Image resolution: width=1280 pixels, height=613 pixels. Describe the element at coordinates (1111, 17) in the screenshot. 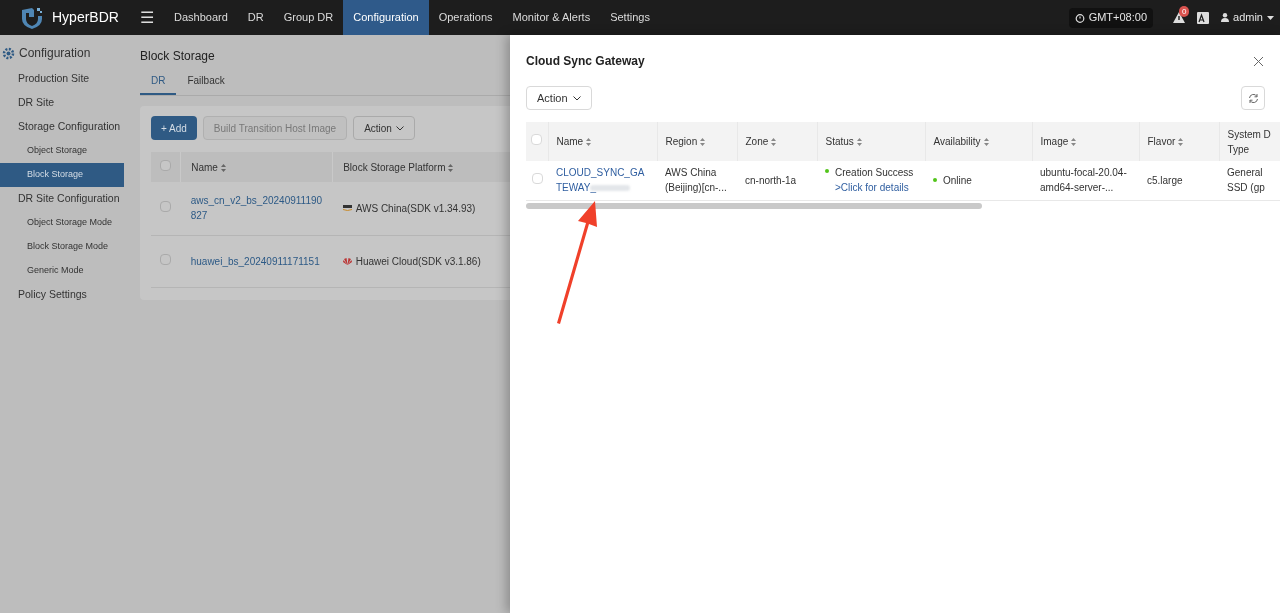

I see `timezone-button: GMT+08:00` at that location.